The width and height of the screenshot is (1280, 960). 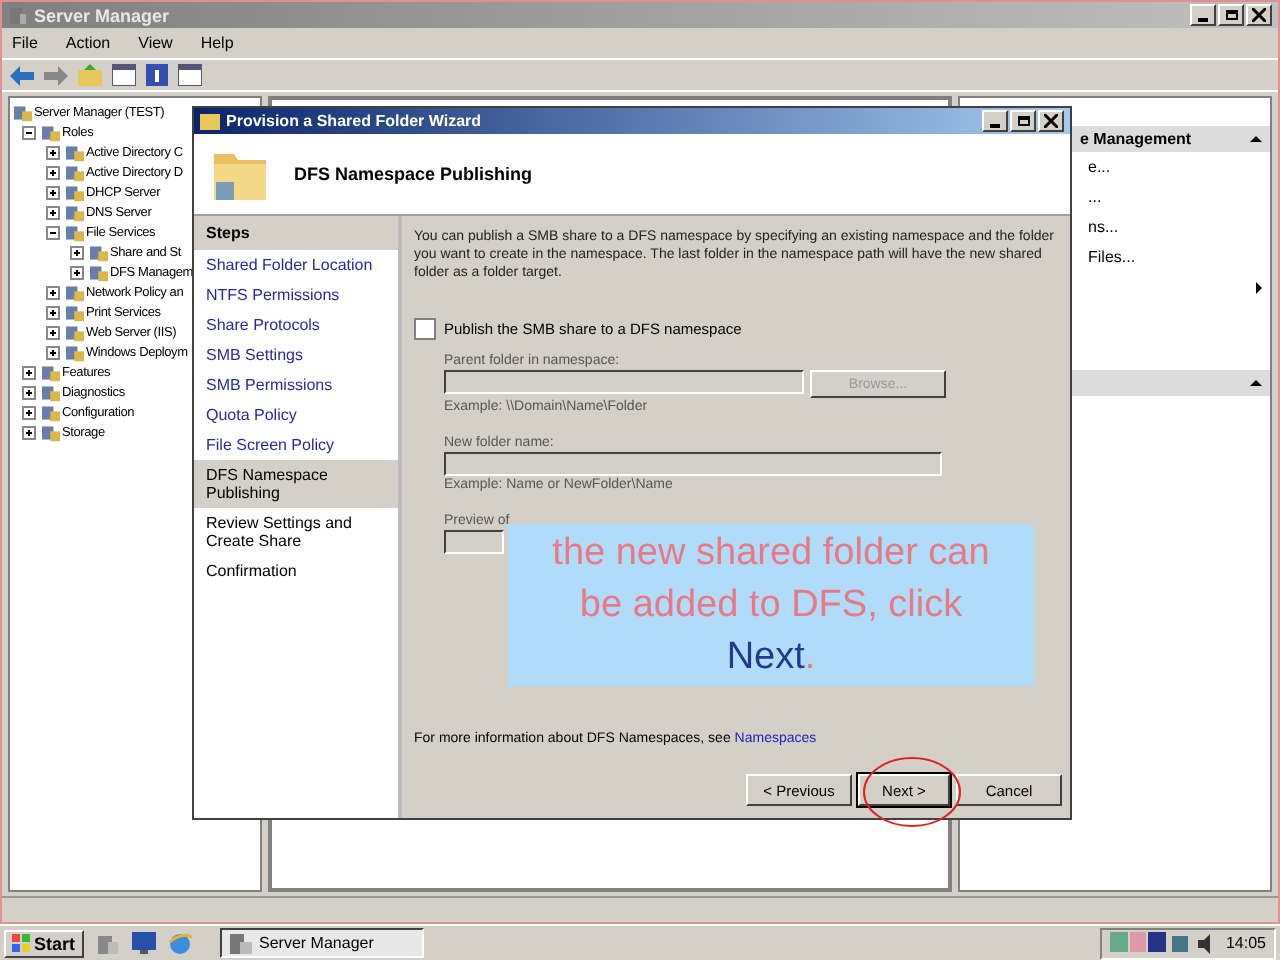 What do you see at coordinates (296, 571) in the screenshot?
I see `wizard-step: Confirmation` at bounding box center [296, 571].